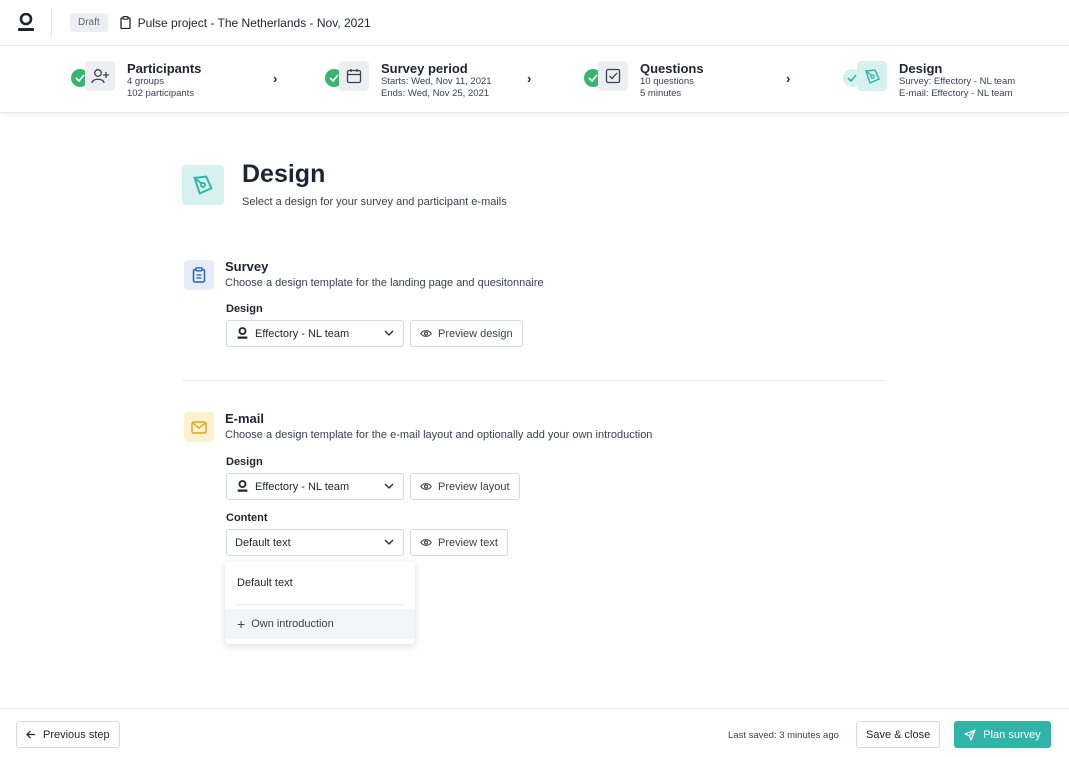  I want to click on preview-layout-button: Preview layout, so click(465, 486).